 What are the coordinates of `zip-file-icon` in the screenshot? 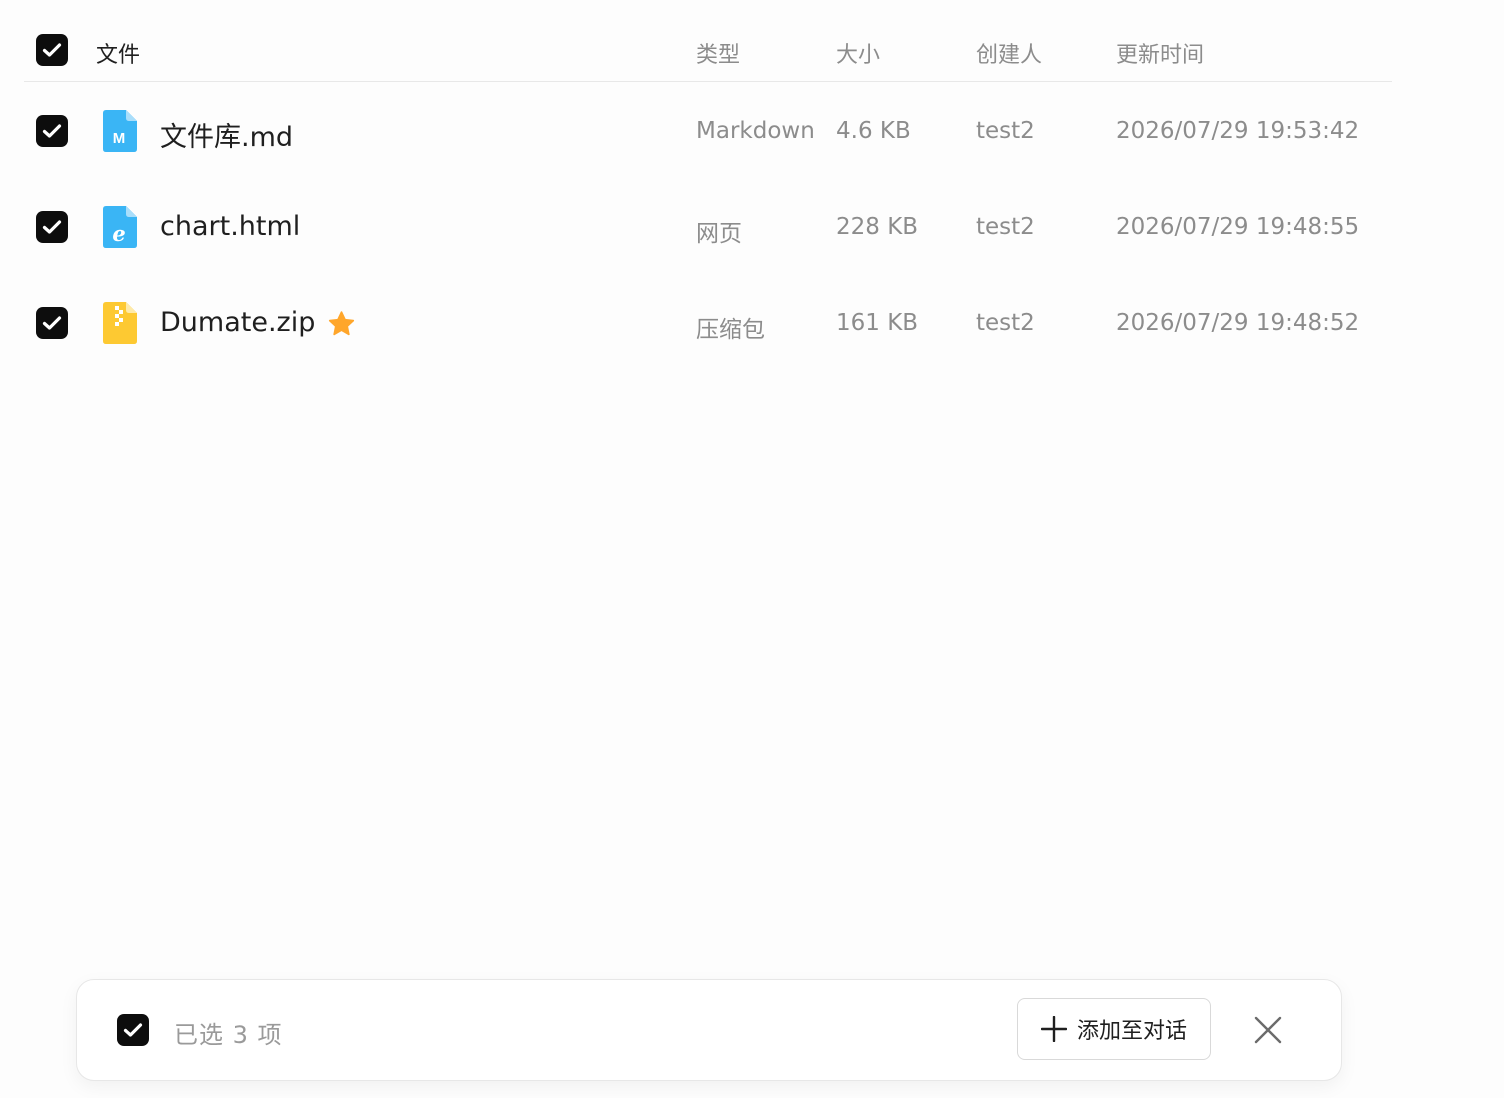 It's located at (120, 323).